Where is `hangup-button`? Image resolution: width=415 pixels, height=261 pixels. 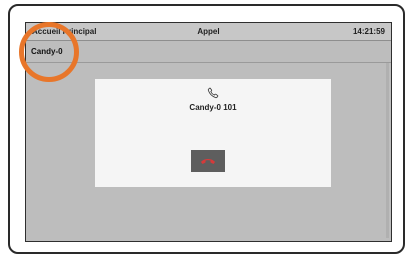 hangup-button is located at coordinates (208, 161).